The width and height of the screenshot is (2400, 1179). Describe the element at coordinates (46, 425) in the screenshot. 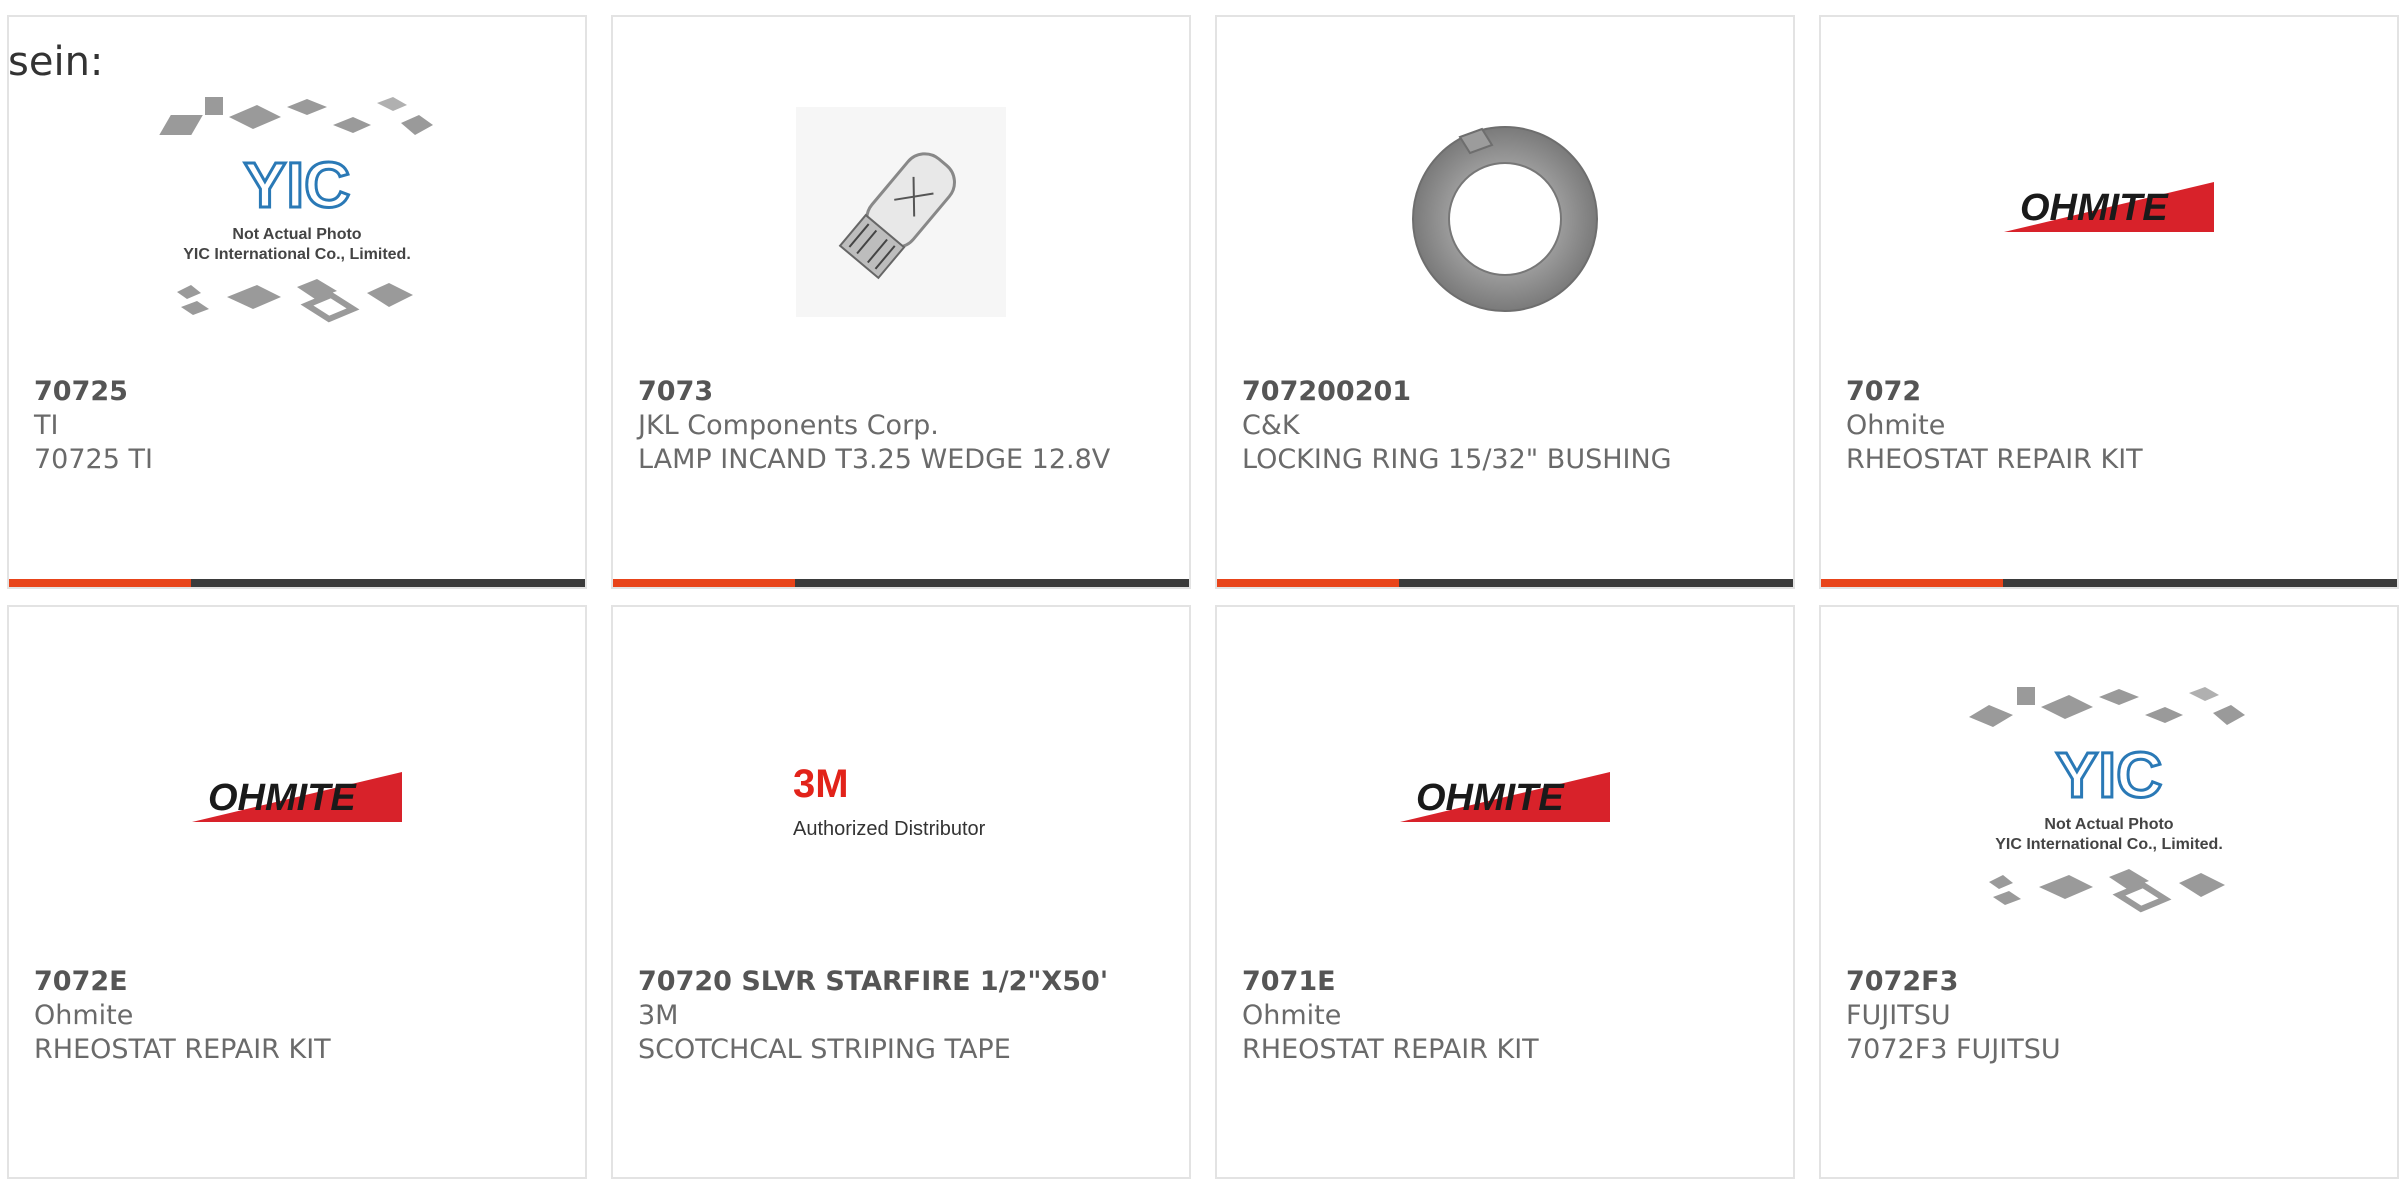

I see `manufacturer: TI` at that location.